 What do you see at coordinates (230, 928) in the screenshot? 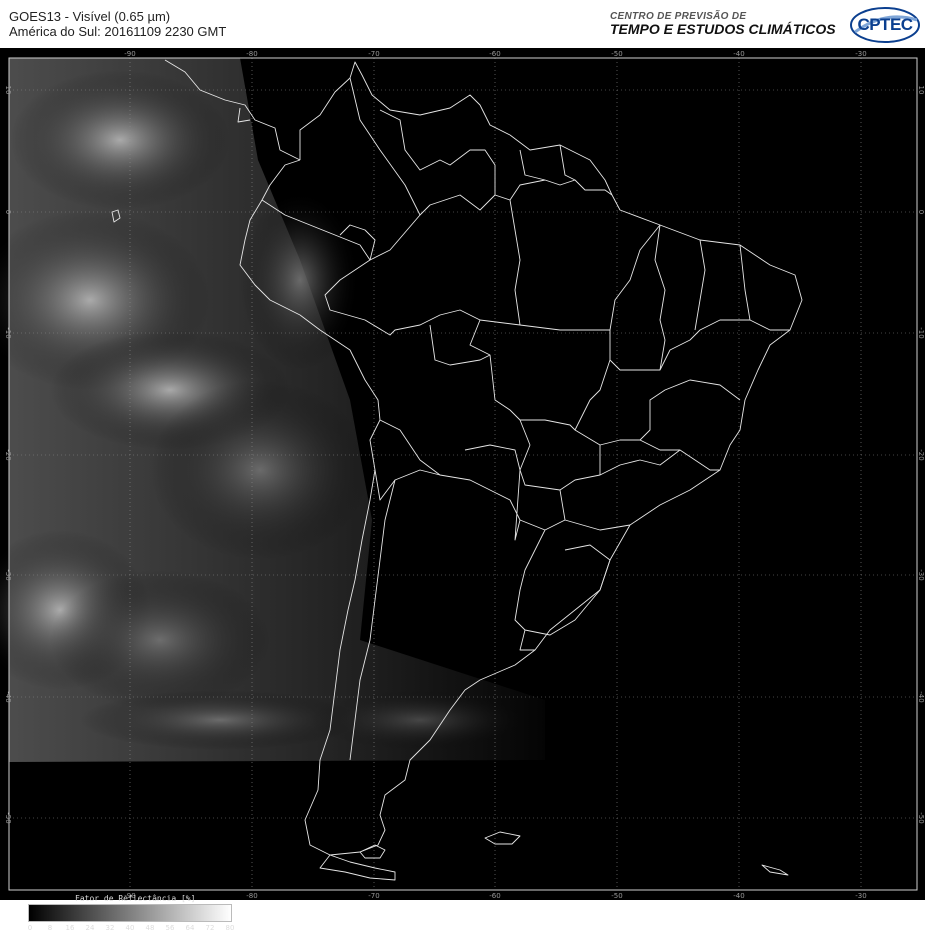
I see `colorbar-label: 80` at bounding box center [230, 928].